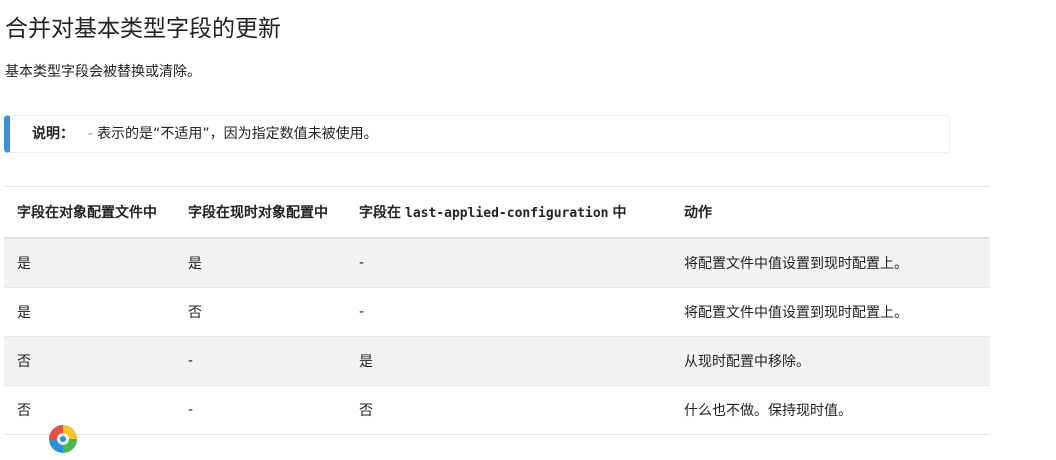  Describe the element at coordinates (260, 312) in the screenshot. I see `cell-in-live-config: 否` at that location.